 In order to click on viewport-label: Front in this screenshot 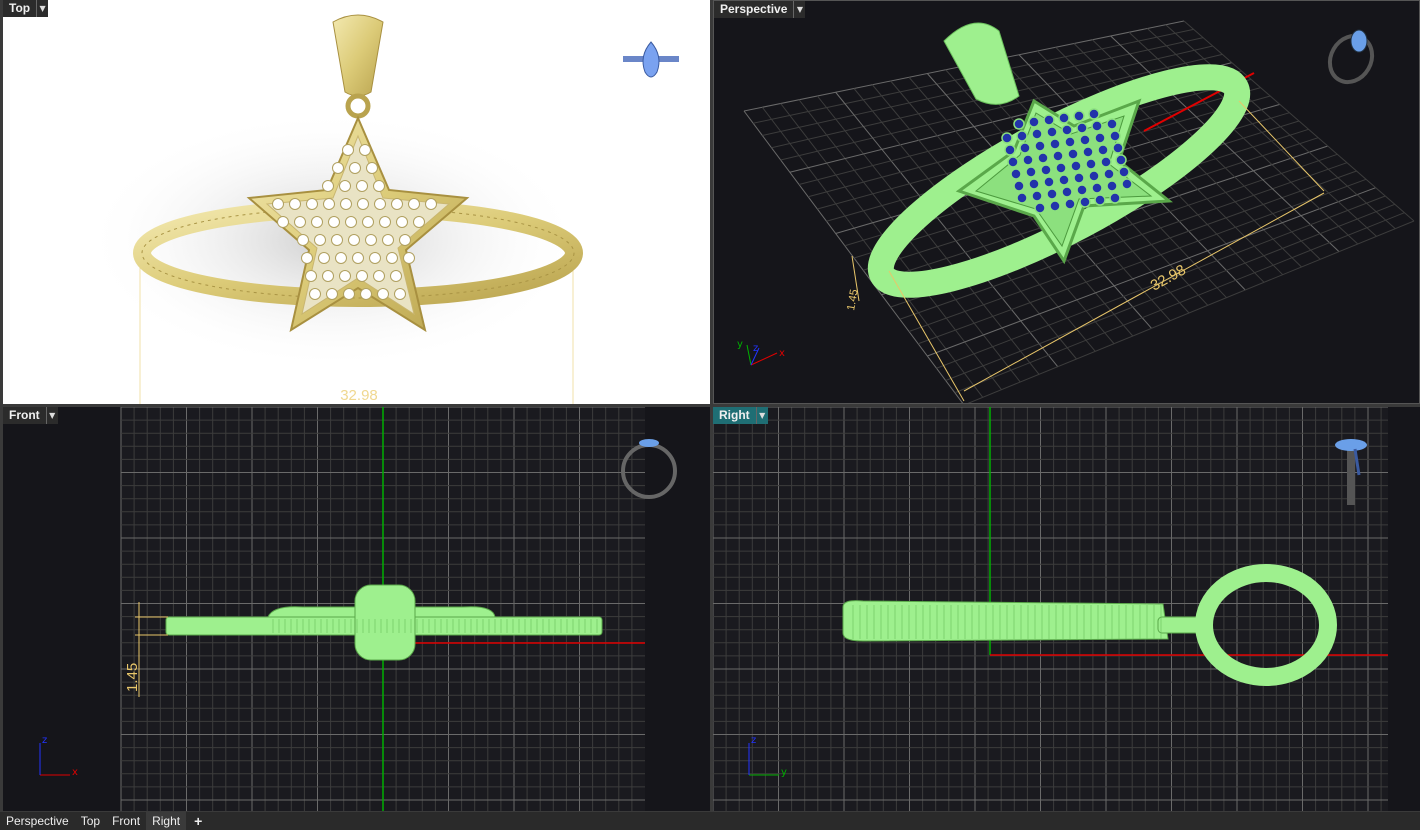, I will do `click(24, 415)`.